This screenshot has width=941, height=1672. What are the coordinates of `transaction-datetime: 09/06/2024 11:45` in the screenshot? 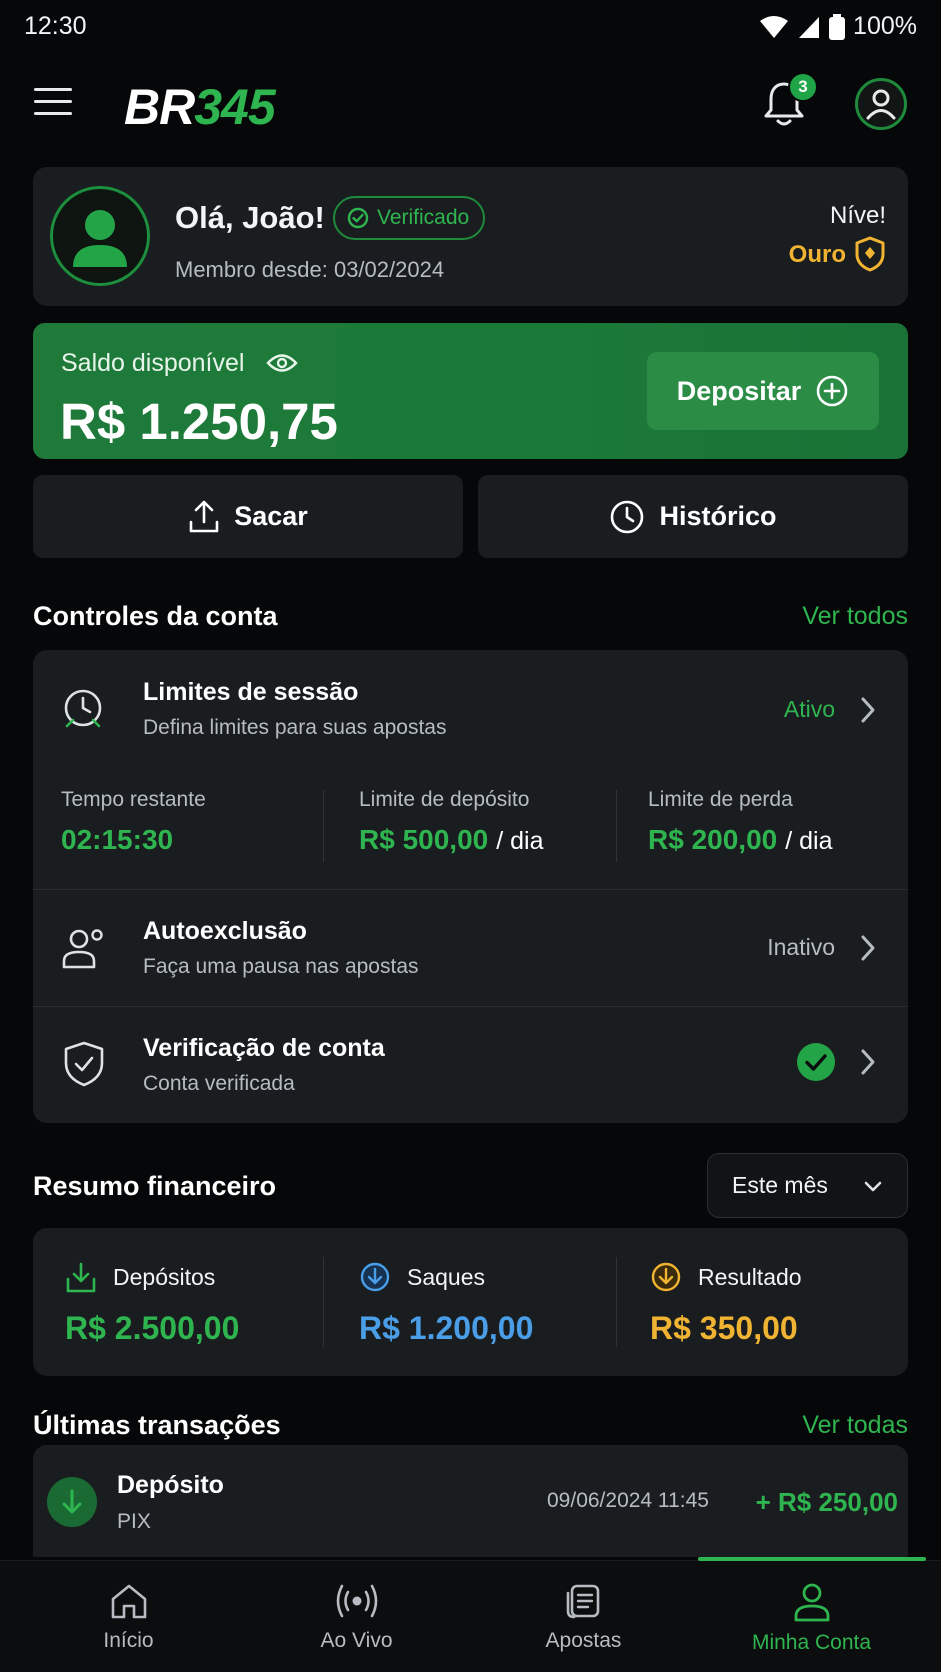 It's located at (628, 1500).